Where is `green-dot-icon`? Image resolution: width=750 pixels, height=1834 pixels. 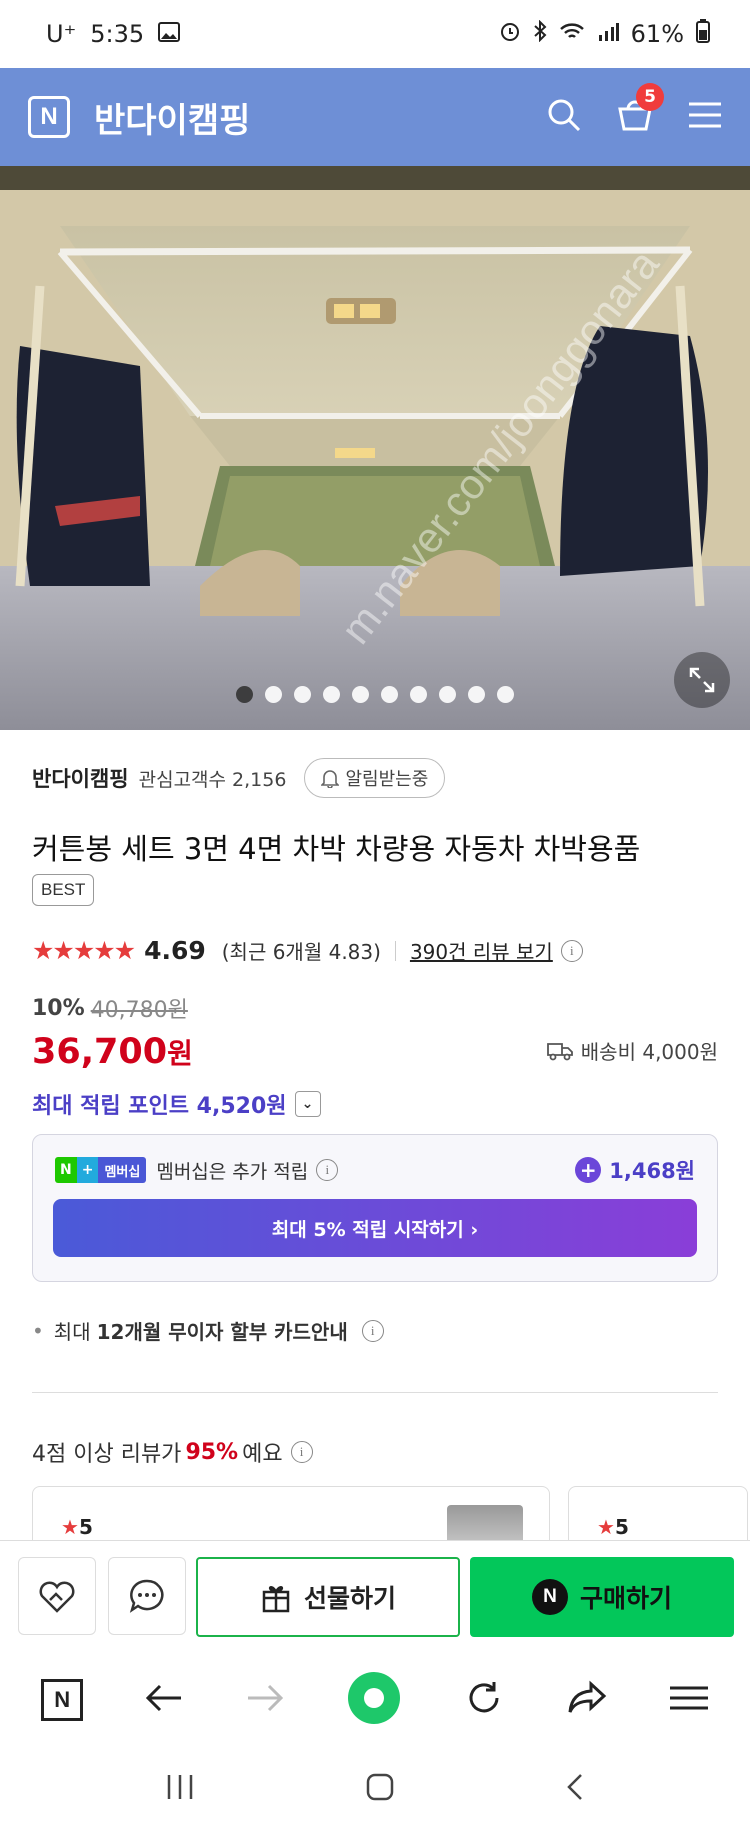
green-dot-icon is located at coordinates (374, 1700).